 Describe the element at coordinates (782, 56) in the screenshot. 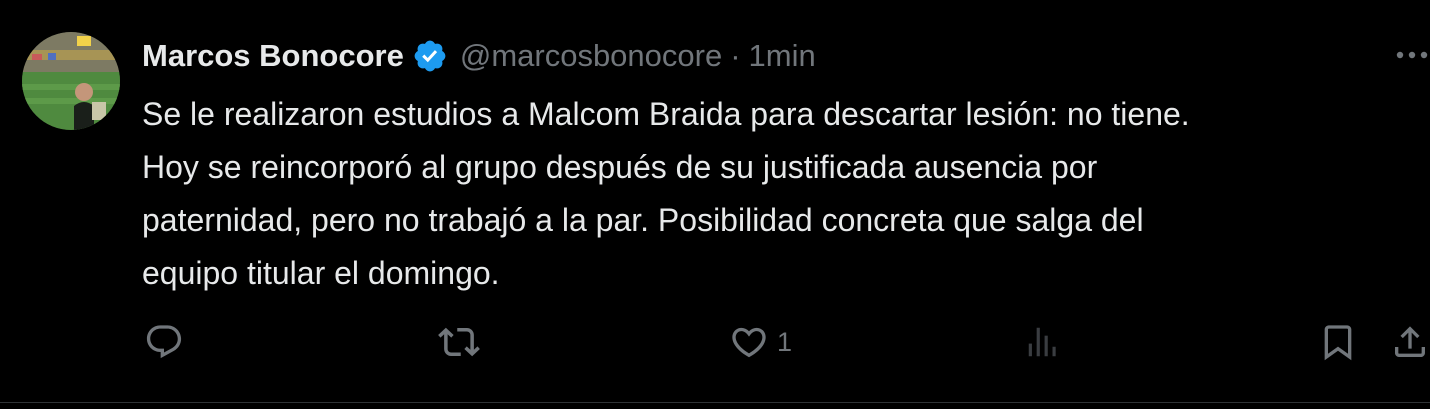

I see `timestamp: 1min` at that location.